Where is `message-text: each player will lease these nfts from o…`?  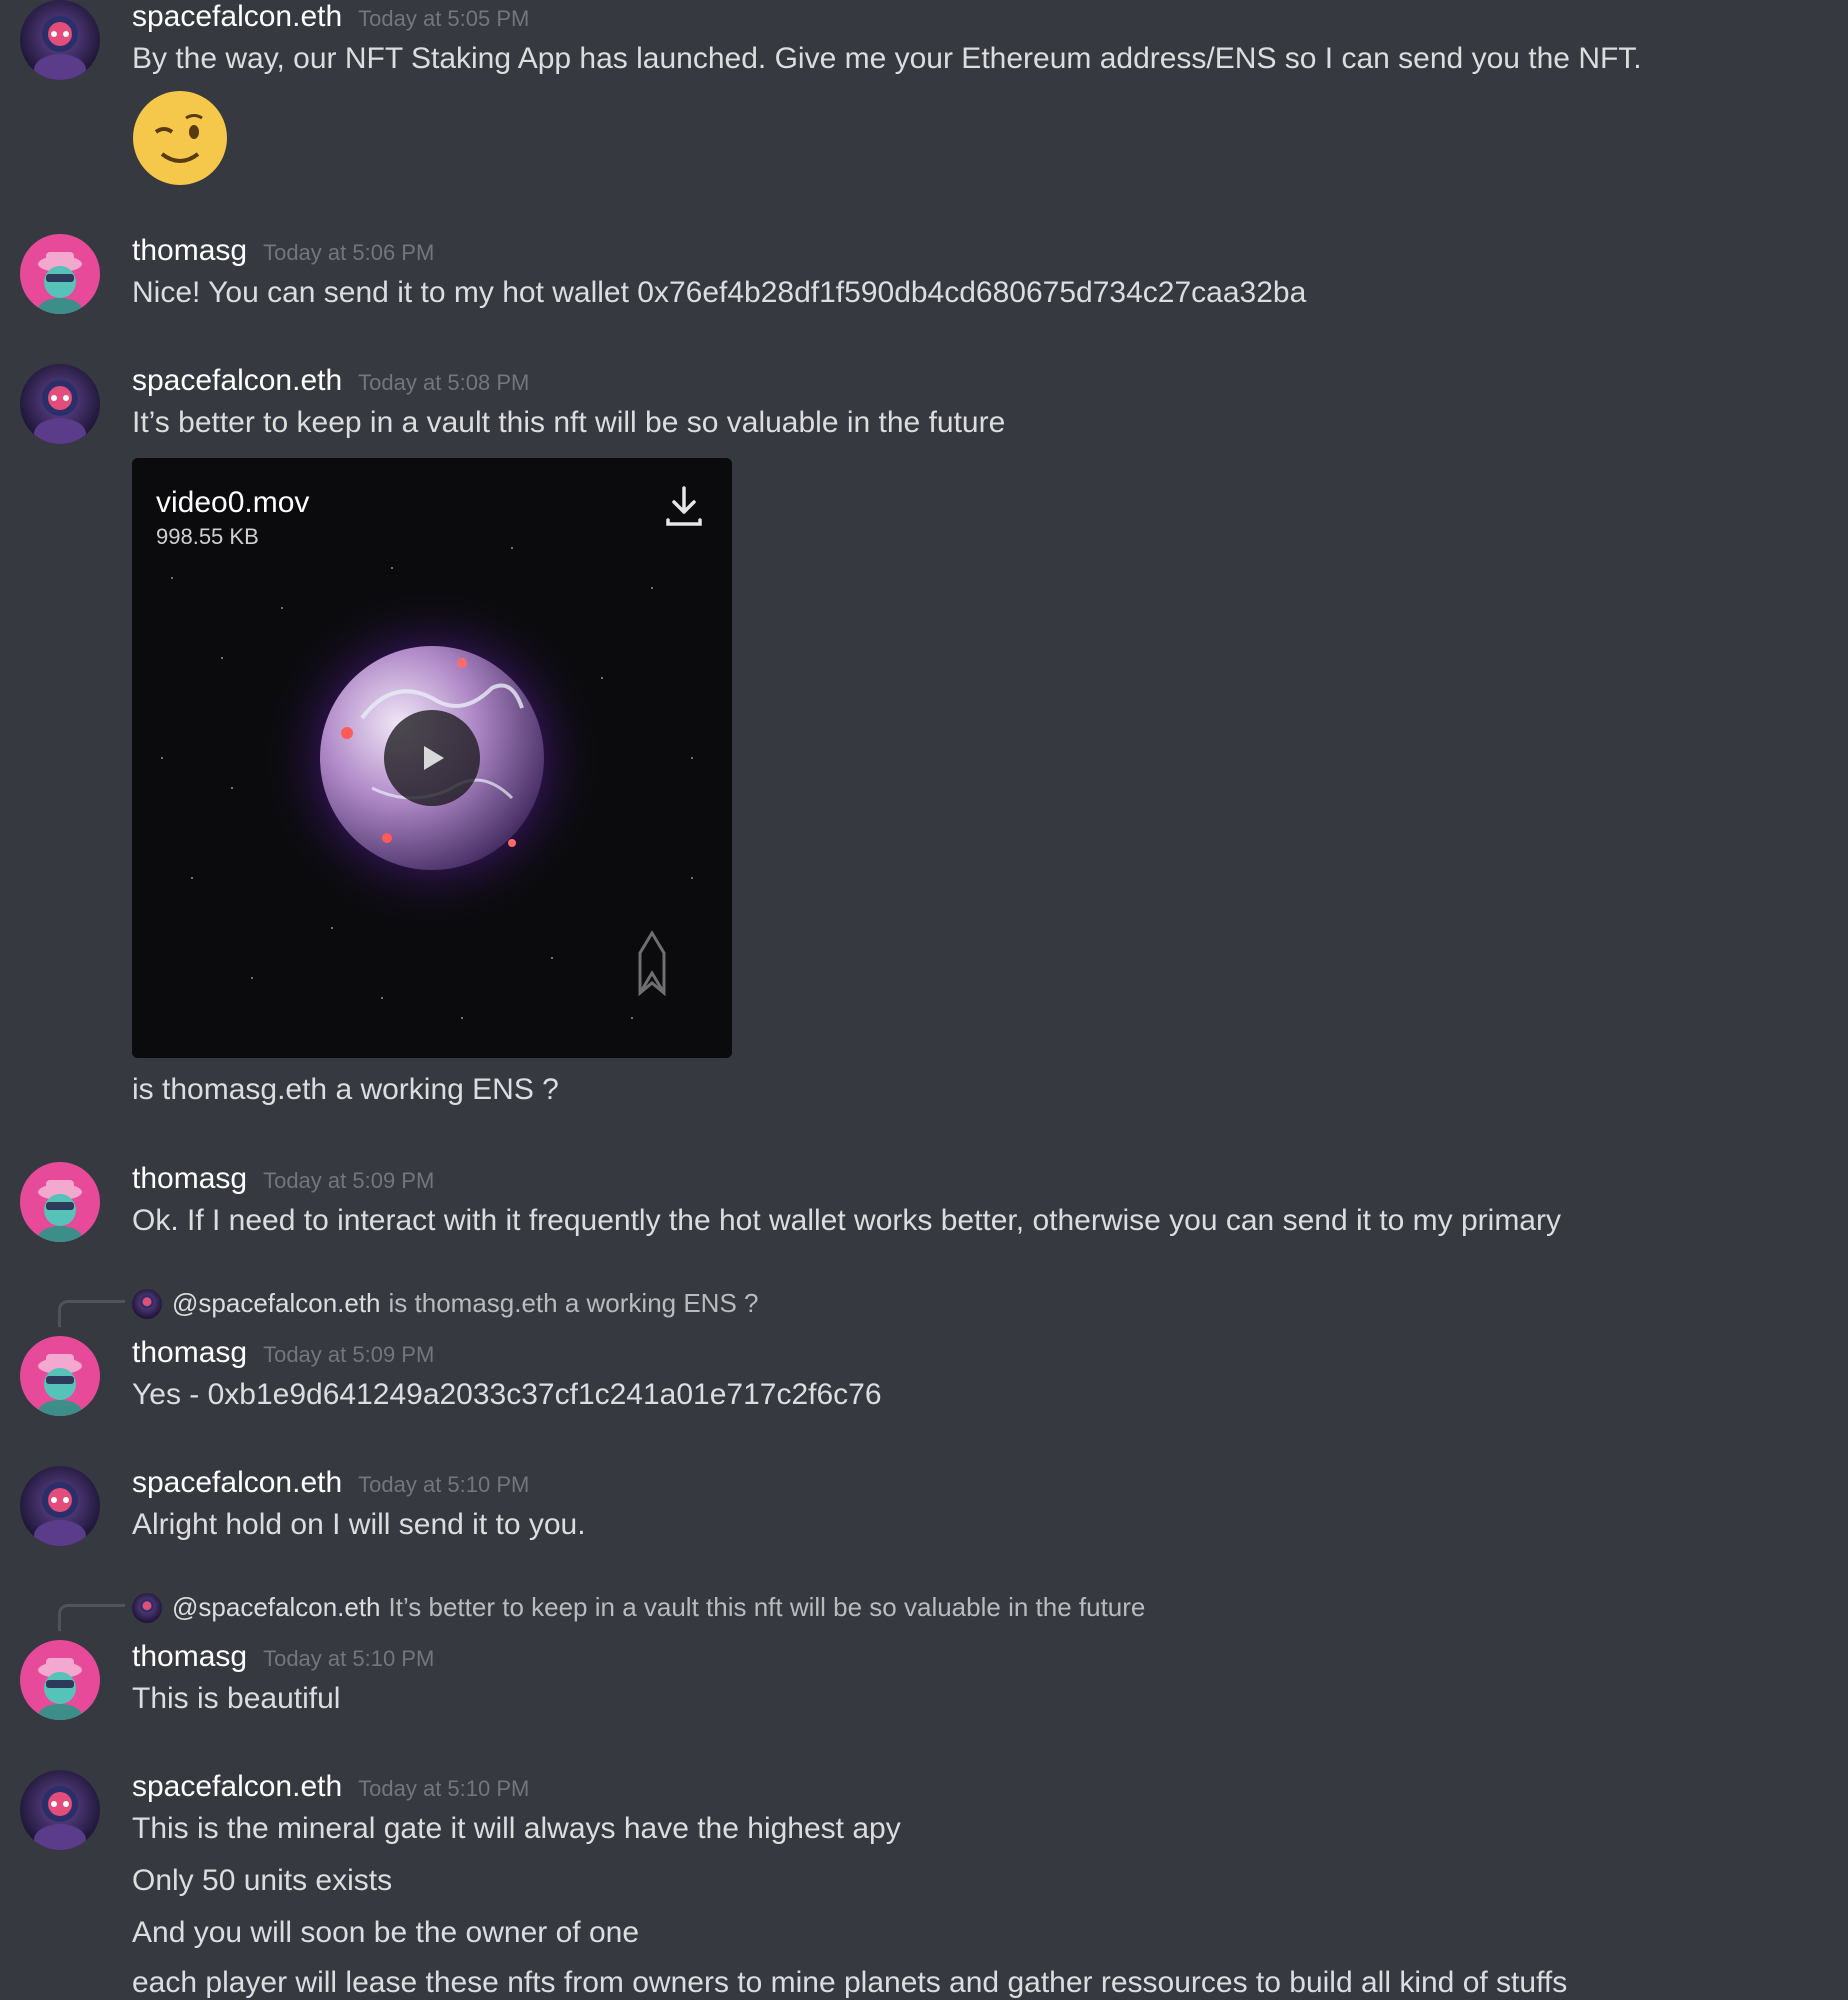
message-text: each player will lease these nfts from o… is located at coordinates (850, 1982).